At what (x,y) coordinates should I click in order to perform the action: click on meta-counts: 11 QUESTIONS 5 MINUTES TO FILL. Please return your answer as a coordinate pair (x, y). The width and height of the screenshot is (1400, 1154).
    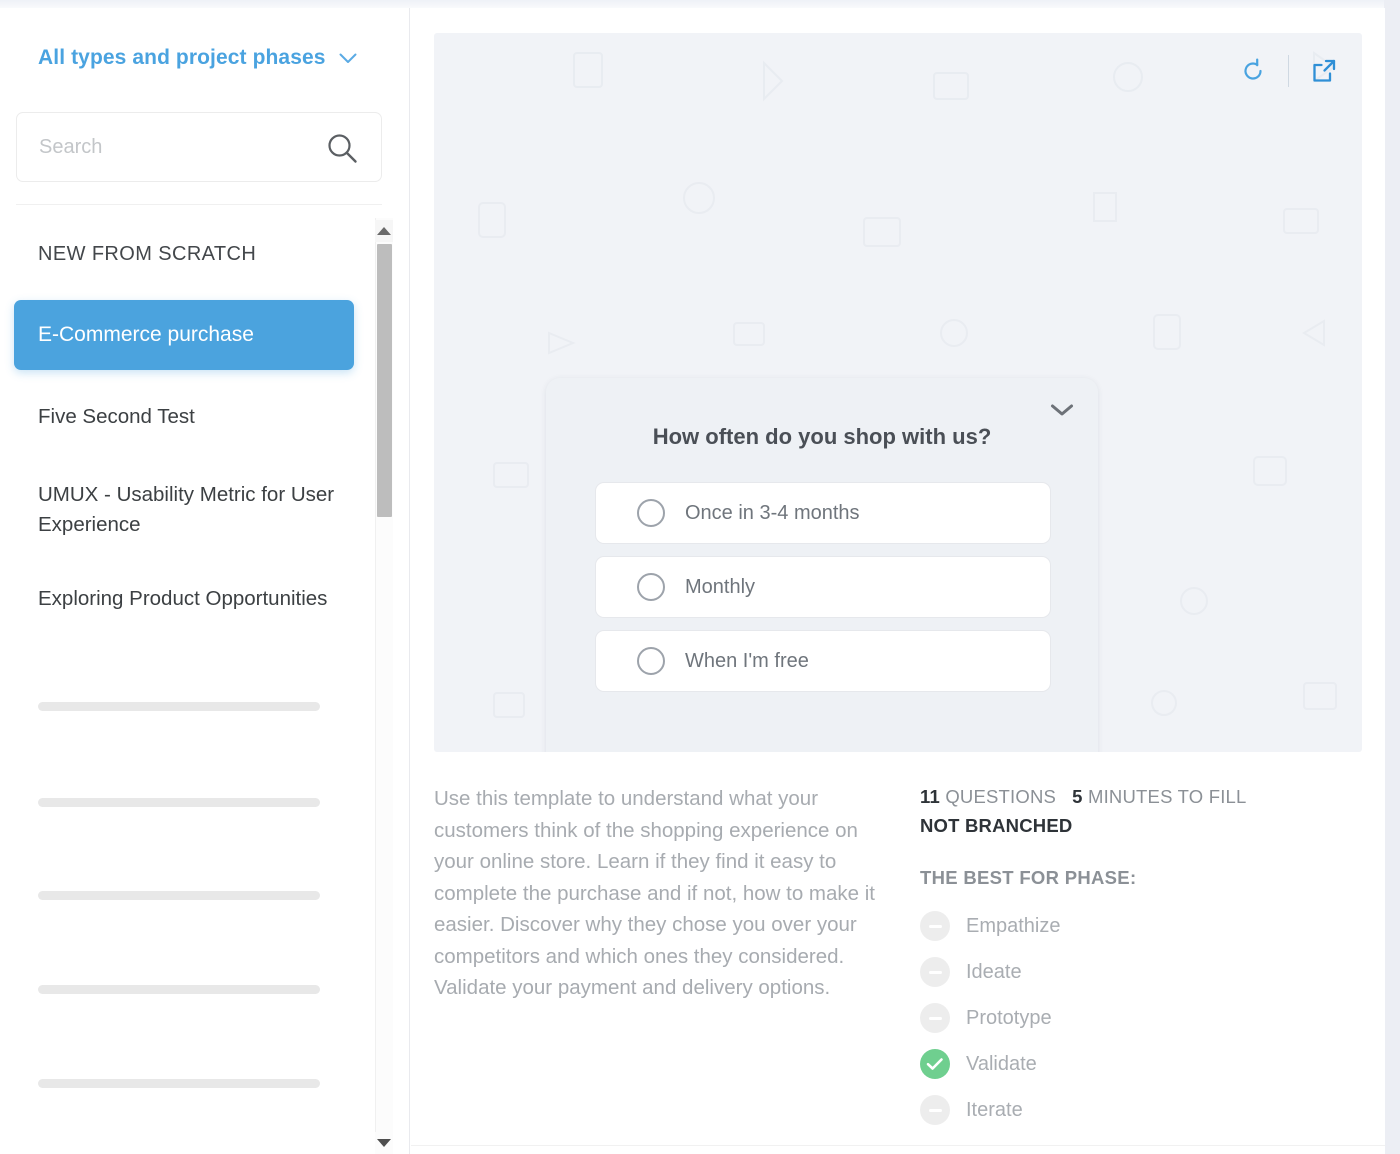
    Looking at the image, I should click on (1130, 797).